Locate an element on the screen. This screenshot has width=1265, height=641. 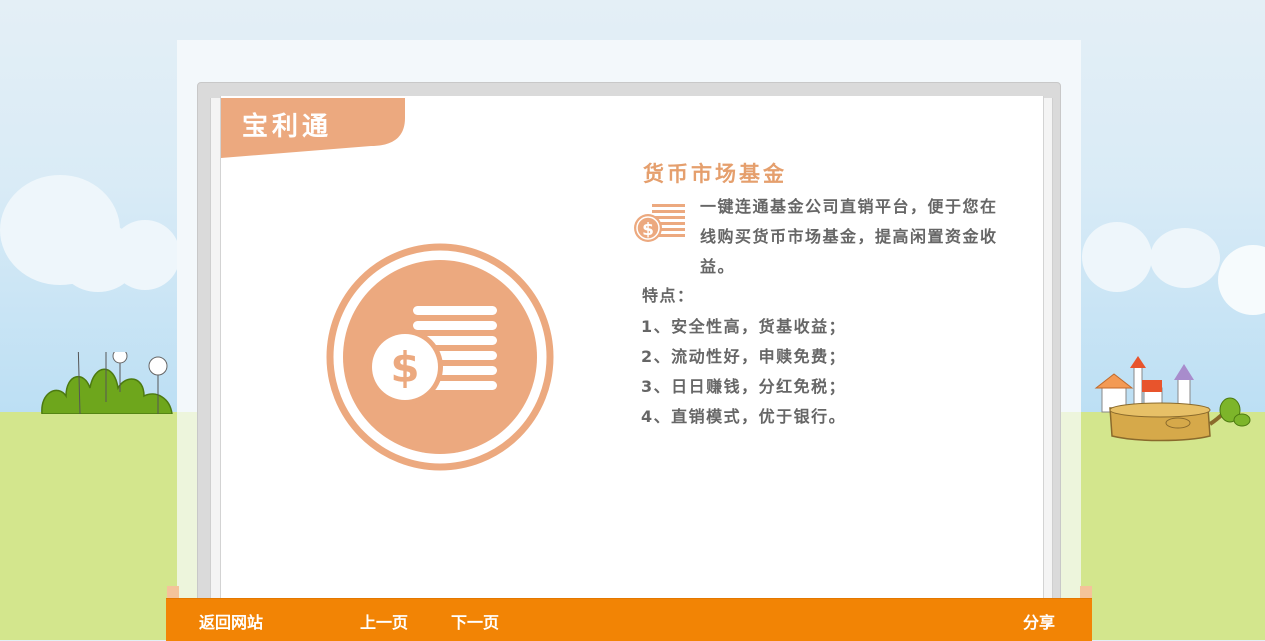
feature-item: 3、日日赚钱，分红免税； is located at coordinates (744, 386).